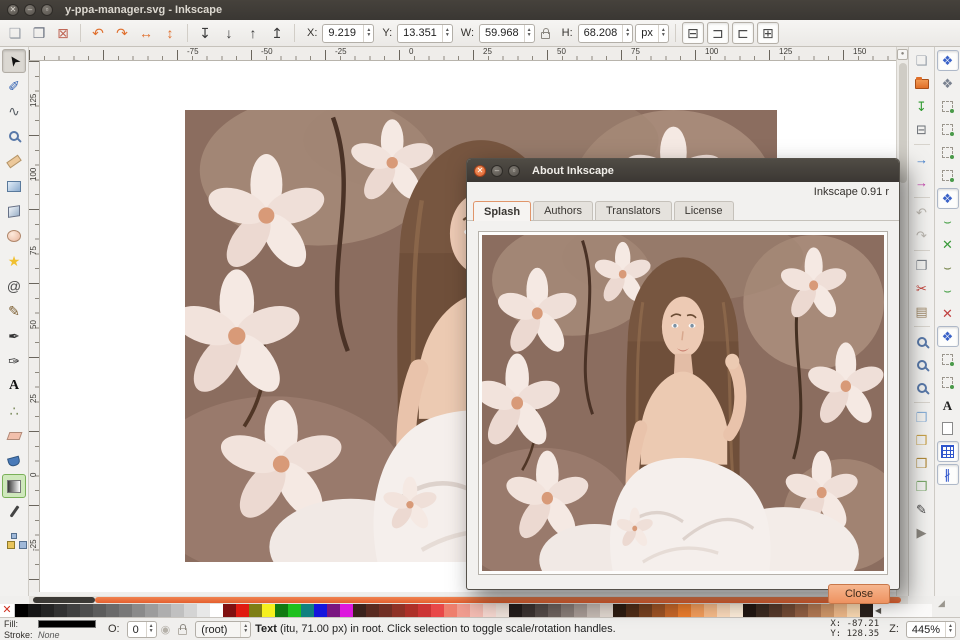 The image size is (960, 640). Describe the element at coordinates (902, 54) in the screenshot. I see `ruler-corner-button: ●` at that location.